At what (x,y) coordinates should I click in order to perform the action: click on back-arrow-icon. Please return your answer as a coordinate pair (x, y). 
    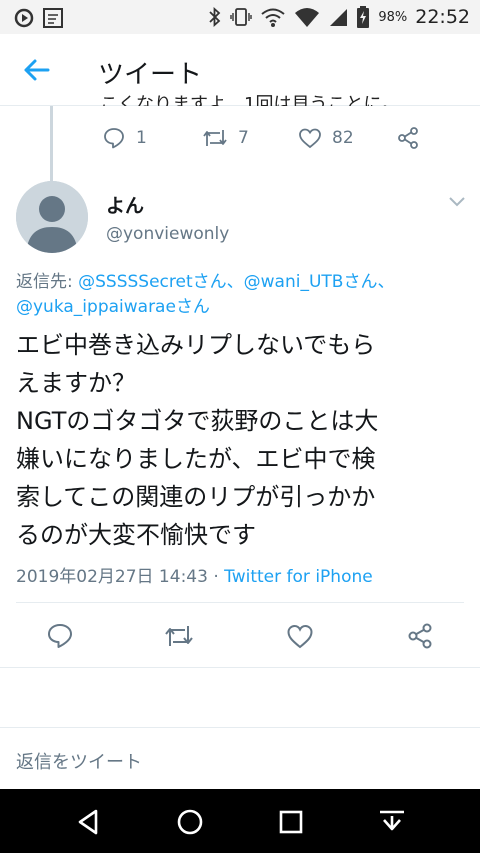
    Looking at the image, I should click on (37, 70).